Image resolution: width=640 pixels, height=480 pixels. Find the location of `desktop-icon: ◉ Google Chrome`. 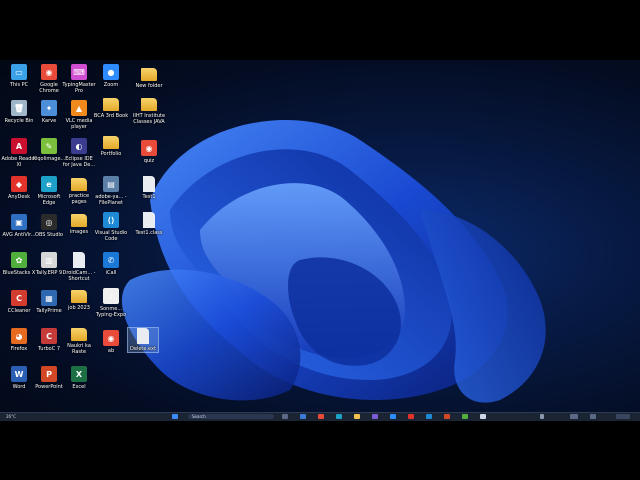

desktop-icon: ◉ Google Chrome is located at coordinates (49, 79).